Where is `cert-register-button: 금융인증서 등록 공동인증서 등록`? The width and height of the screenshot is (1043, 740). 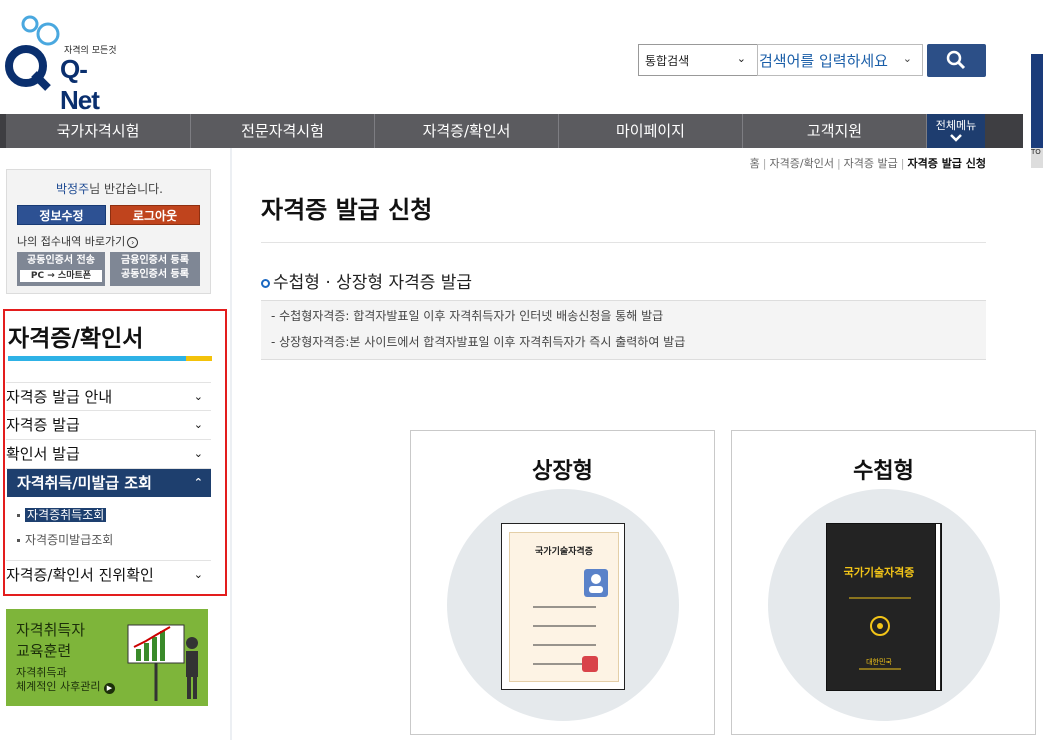 cert-register-button: 금융인증서 등록 공동인증서 등록 is located at coordinates (155, 269).